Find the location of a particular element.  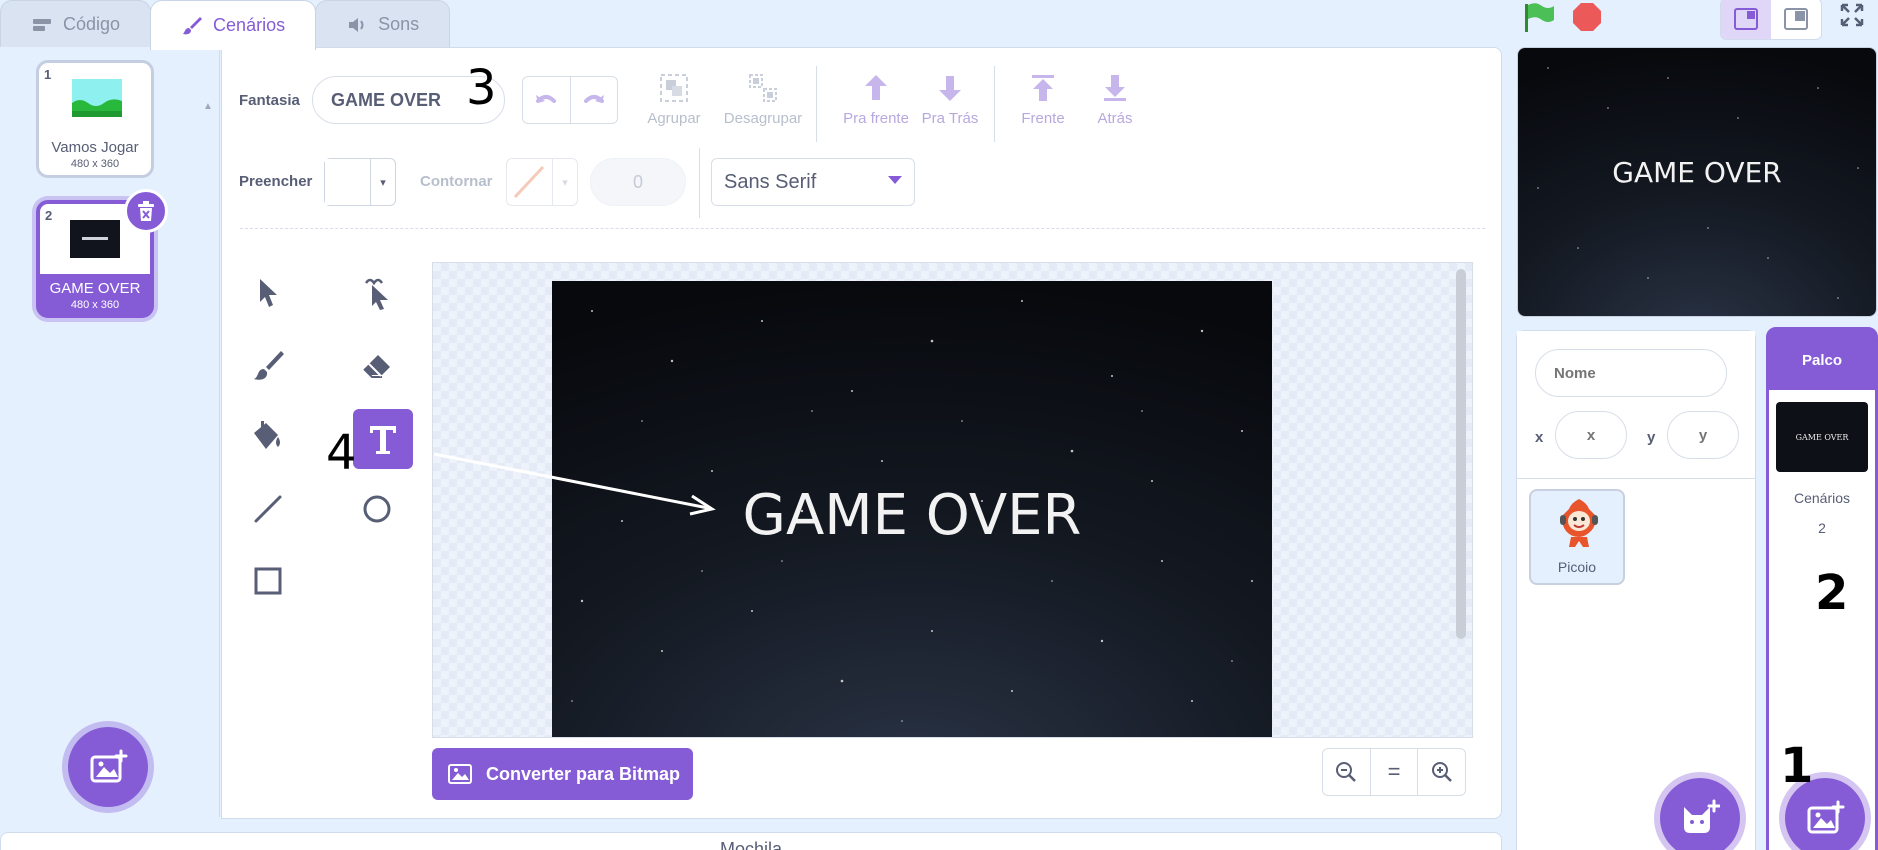

costume-name-label: Fantasia is located at coordinates (269, 100).